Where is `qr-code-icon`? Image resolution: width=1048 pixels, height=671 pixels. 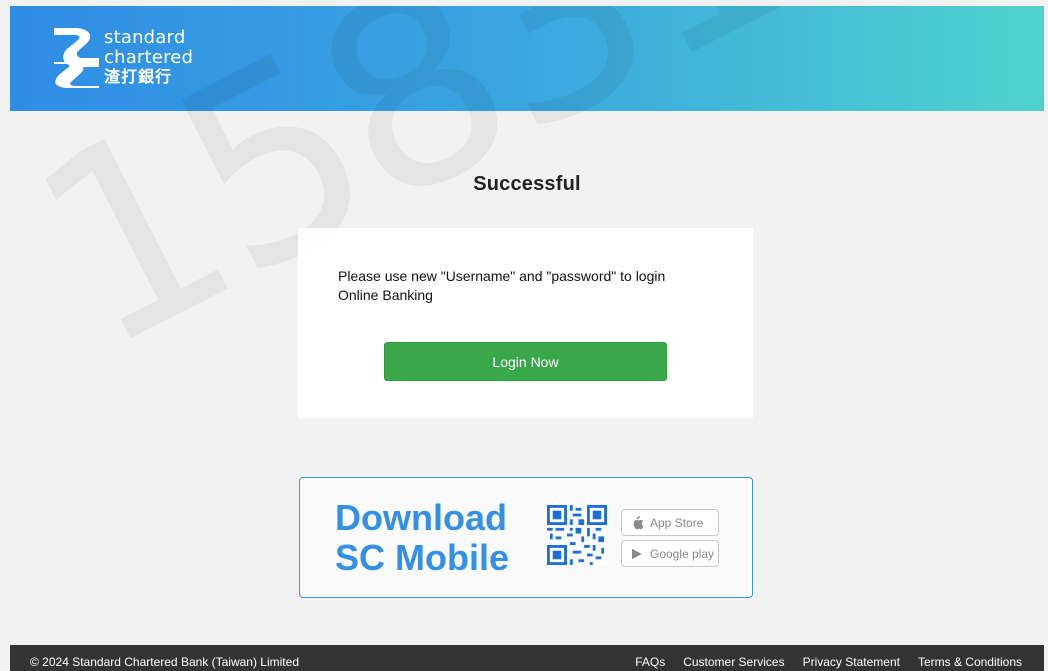
qr-code-icon is located at coordinates (577, 535).